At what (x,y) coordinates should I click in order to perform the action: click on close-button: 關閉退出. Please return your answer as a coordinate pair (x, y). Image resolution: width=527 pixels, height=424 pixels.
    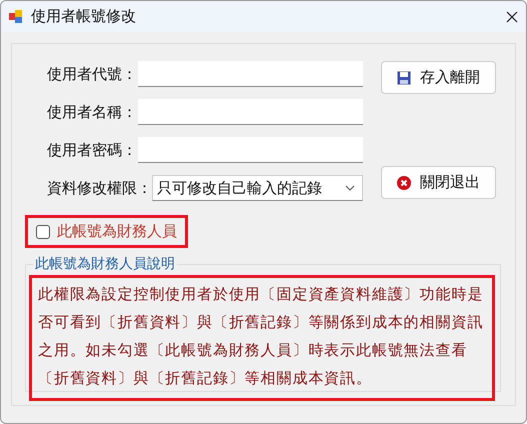
    Looking at the image, I should click on (438, 182).